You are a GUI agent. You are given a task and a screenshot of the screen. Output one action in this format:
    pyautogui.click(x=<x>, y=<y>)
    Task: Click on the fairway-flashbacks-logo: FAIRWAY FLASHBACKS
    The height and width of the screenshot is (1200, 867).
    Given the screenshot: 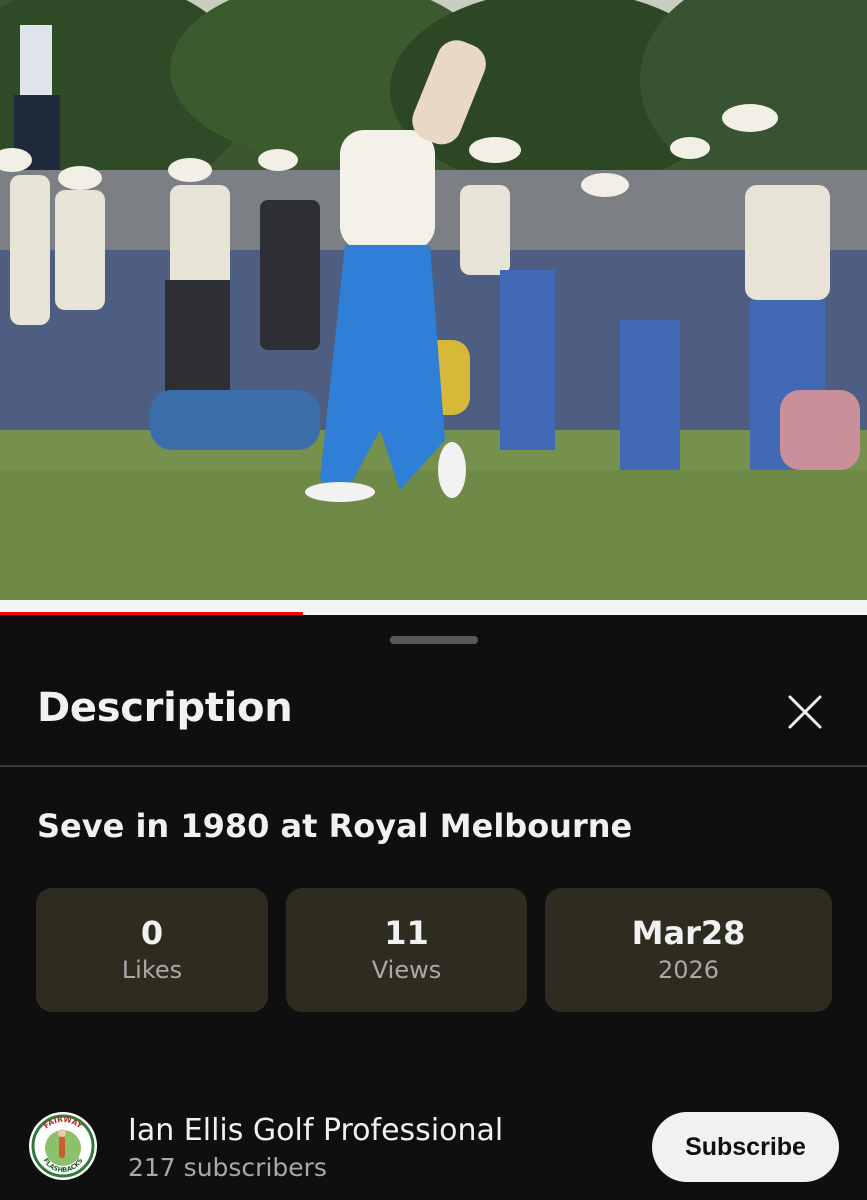 What is the action you would take?
    pyautogui.click(x=63, y=1146)
    